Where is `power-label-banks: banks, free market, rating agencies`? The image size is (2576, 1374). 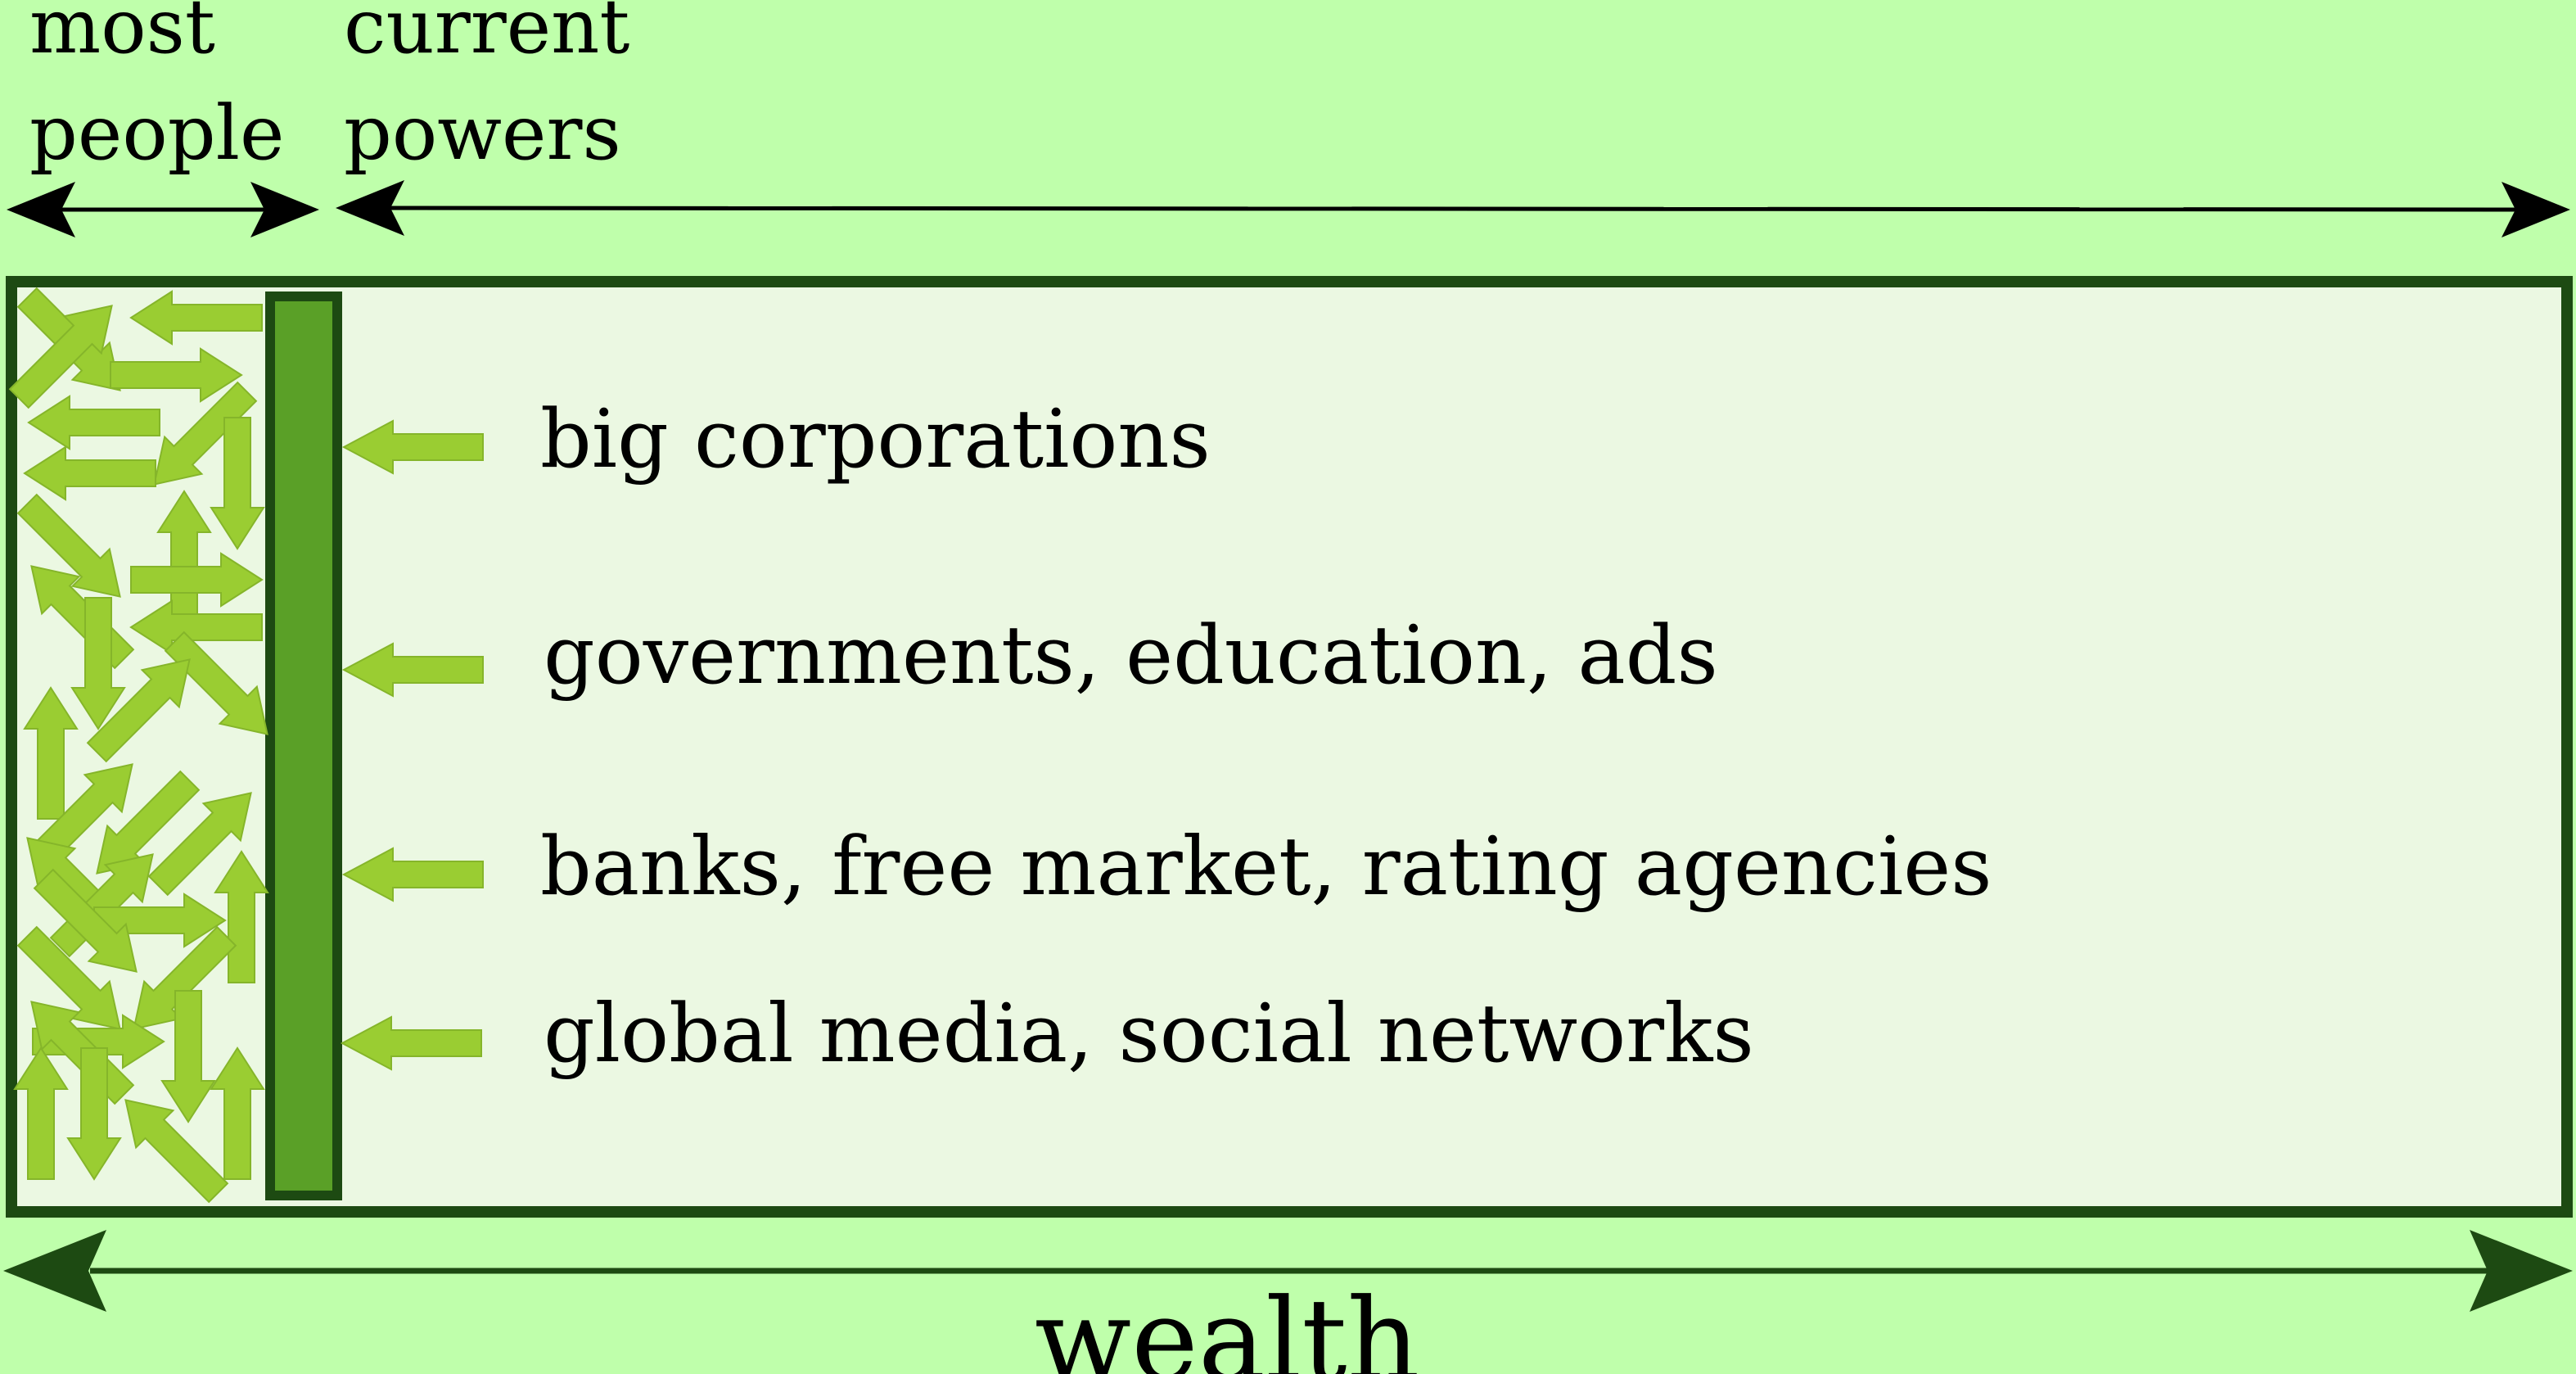 power-label-banks: banks, free market, rating agencies is located at coordinates (1266, 867).